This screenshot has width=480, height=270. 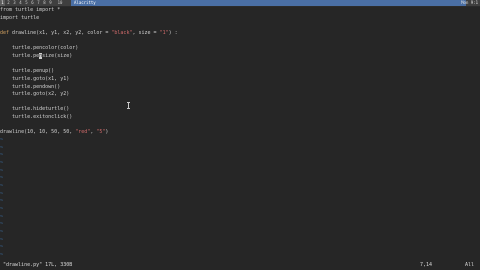 What do you see at coordinates (27, 71) in the screenshot?
I see `code-line: turtle.penup()` at bounding box center [27, 71].